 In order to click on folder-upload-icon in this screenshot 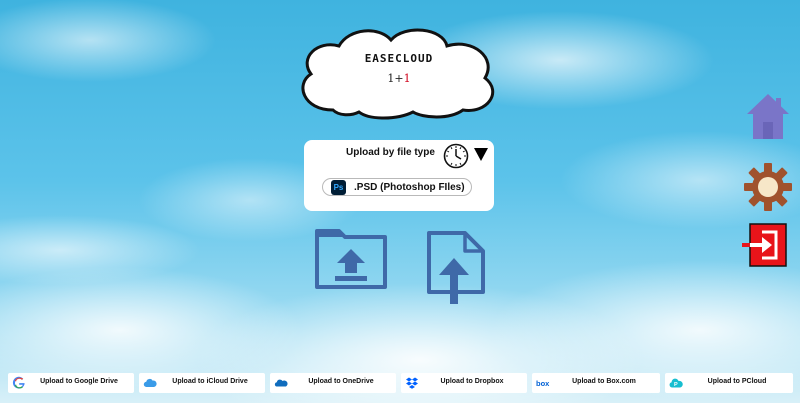, I will do `click(351, 258)`.